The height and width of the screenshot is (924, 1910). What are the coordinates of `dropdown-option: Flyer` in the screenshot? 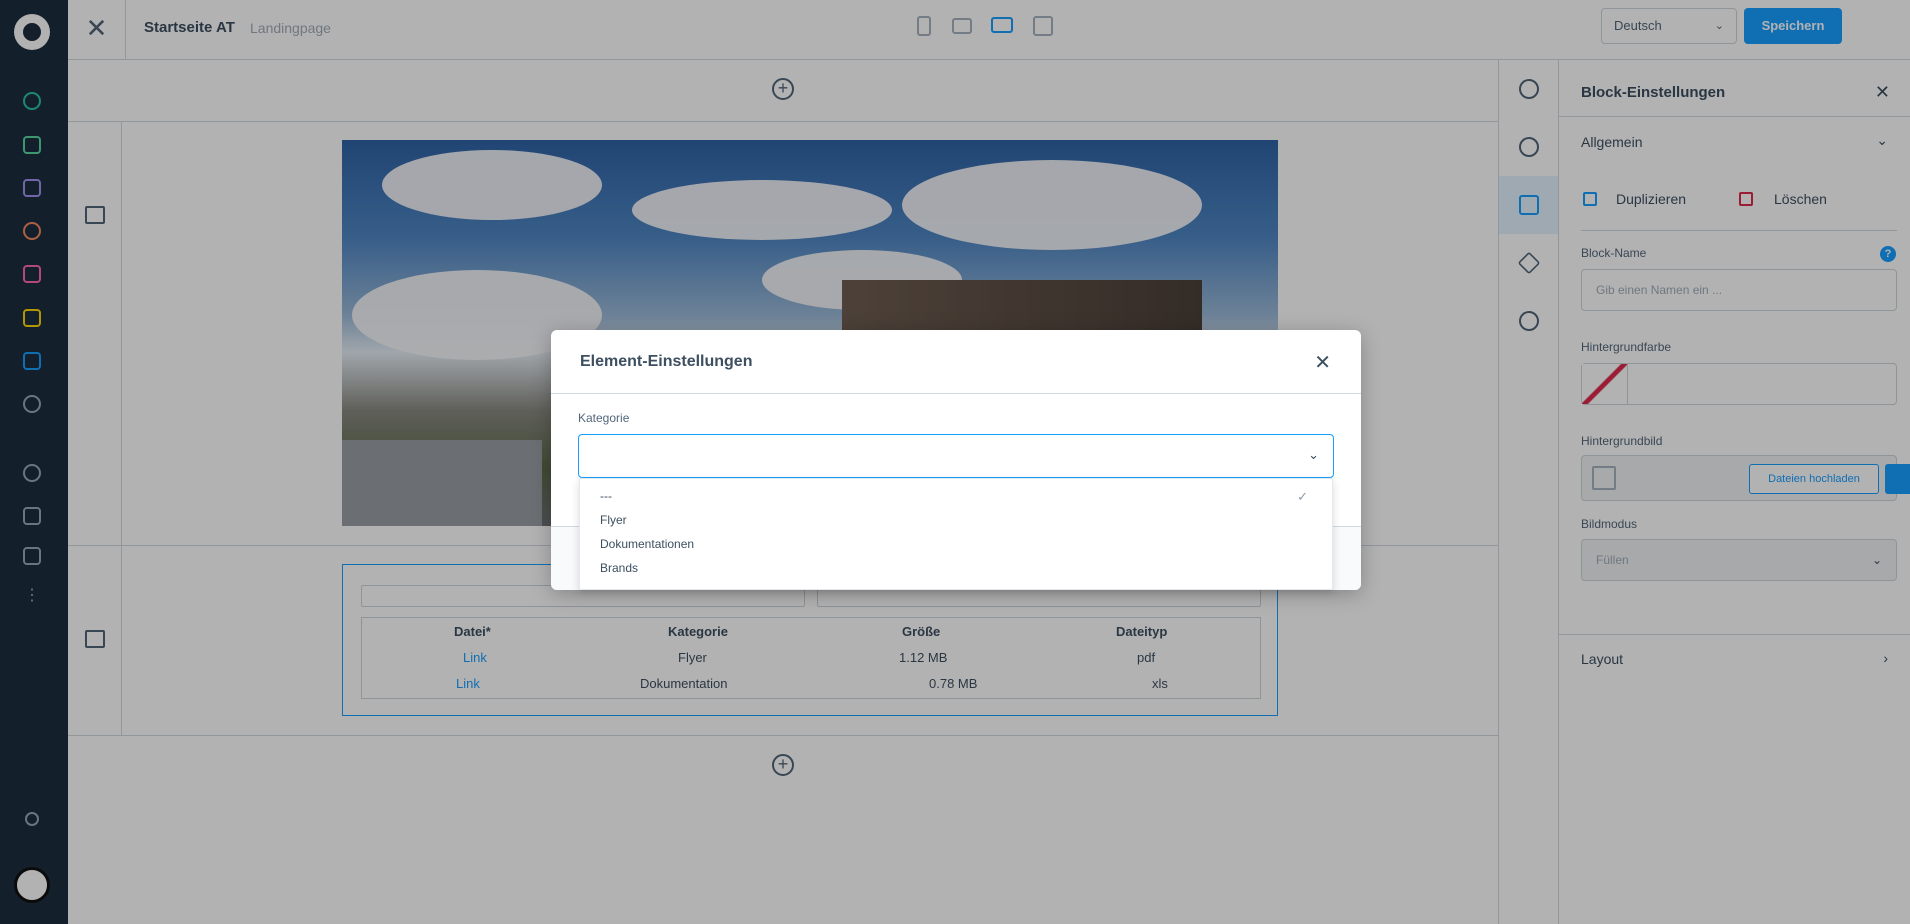 It's located at (613, 520).